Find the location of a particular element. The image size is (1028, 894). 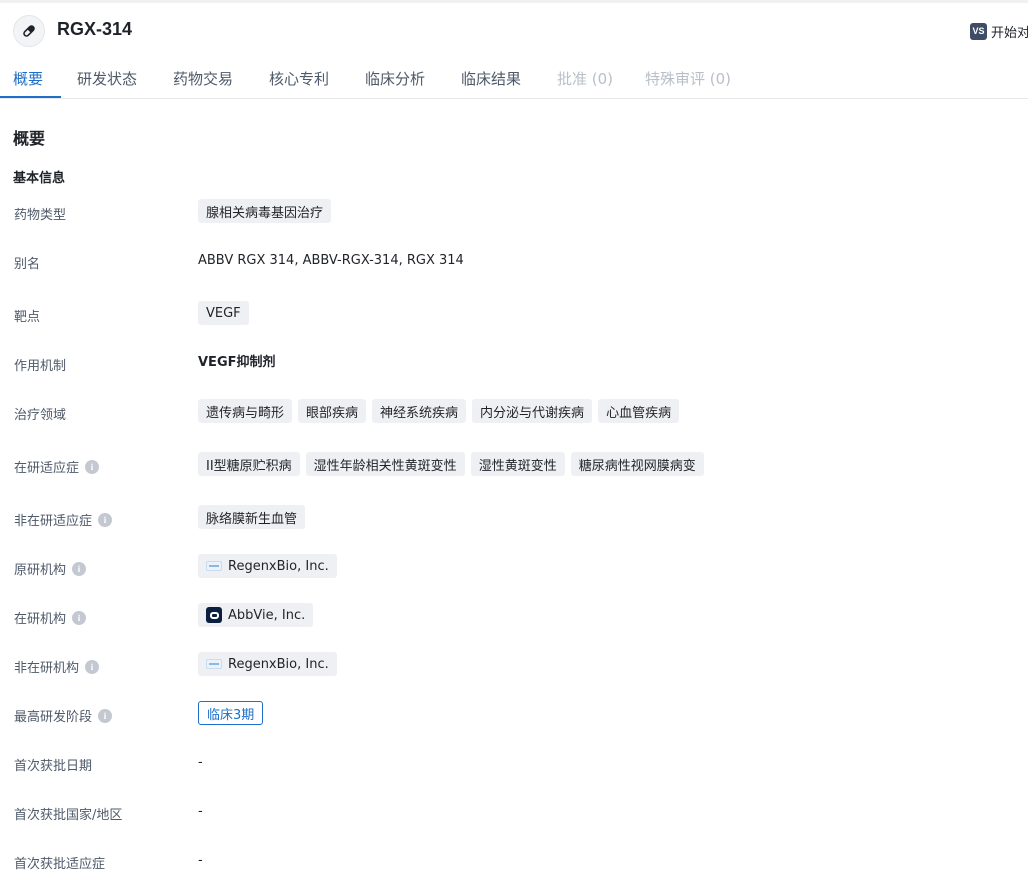

aliases-text: ABBV RGX 314, ABBV-RGX-314, RGX 314 is located at coordinates (331, 260).